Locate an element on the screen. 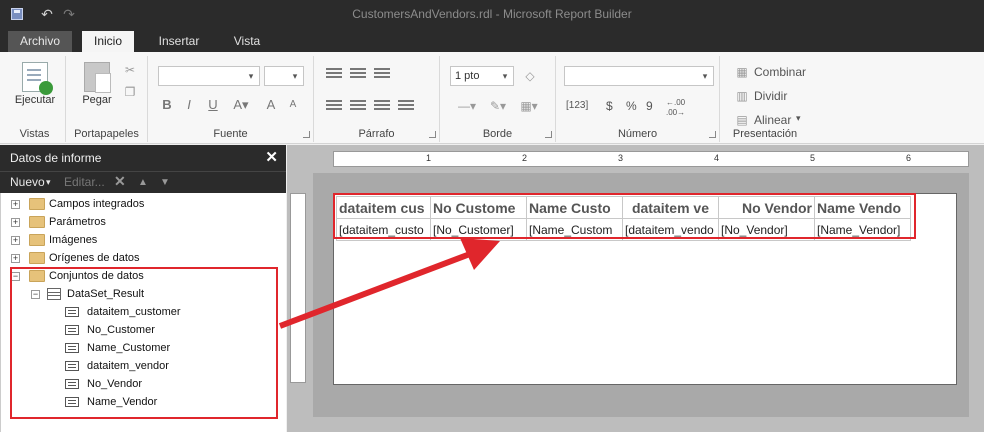  group-parrafo: Párrafo is located at coordinates (377, 99).